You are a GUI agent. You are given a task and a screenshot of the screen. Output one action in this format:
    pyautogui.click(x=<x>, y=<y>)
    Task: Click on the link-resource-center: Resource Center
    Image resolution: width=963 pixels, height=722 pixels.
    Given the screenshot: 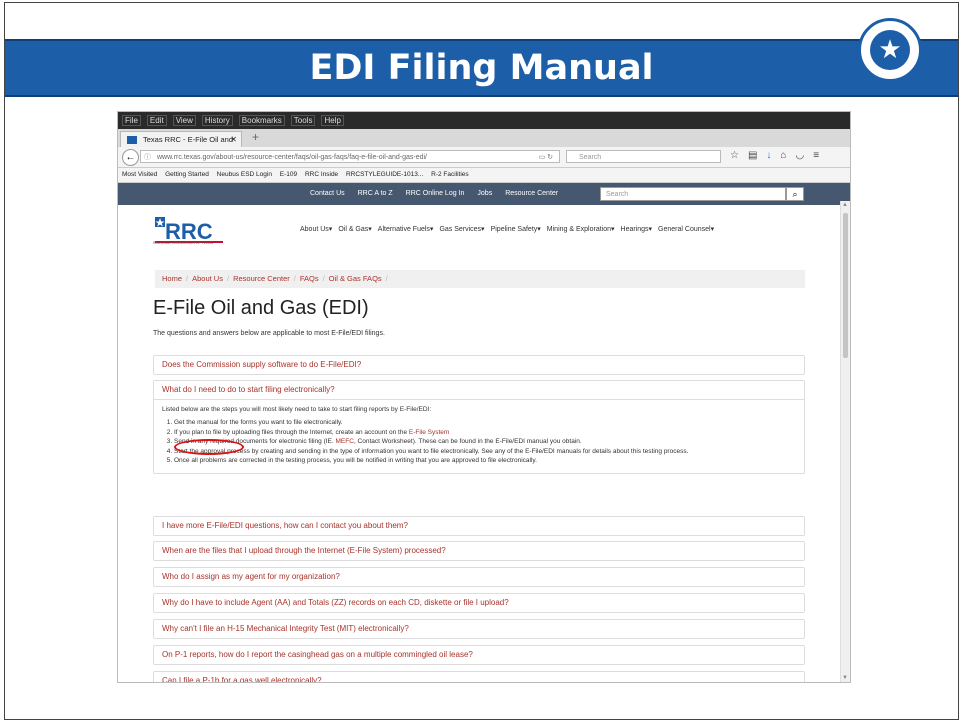 What is the action you would take?
    pyautogui.click(x=531, y=193)
    